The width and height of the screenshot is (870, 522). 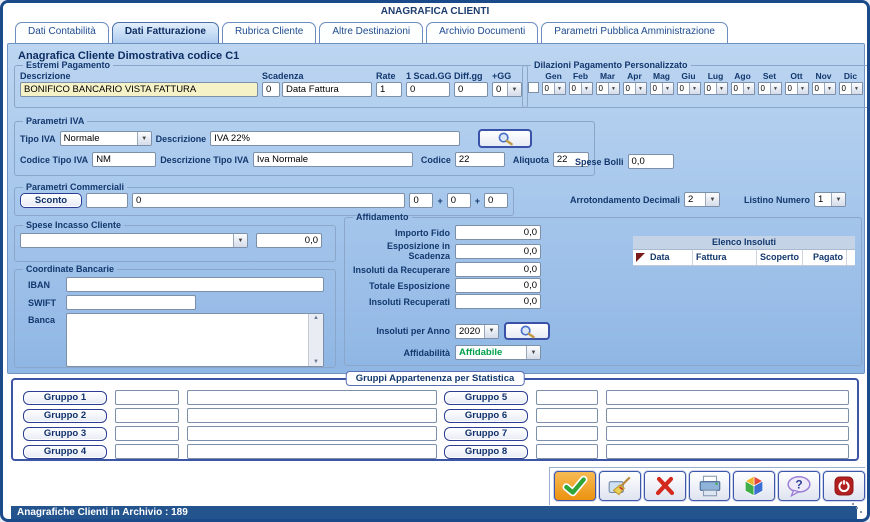 I want to click on listino-combo: 1 ▼, so click(x=830, y=199).